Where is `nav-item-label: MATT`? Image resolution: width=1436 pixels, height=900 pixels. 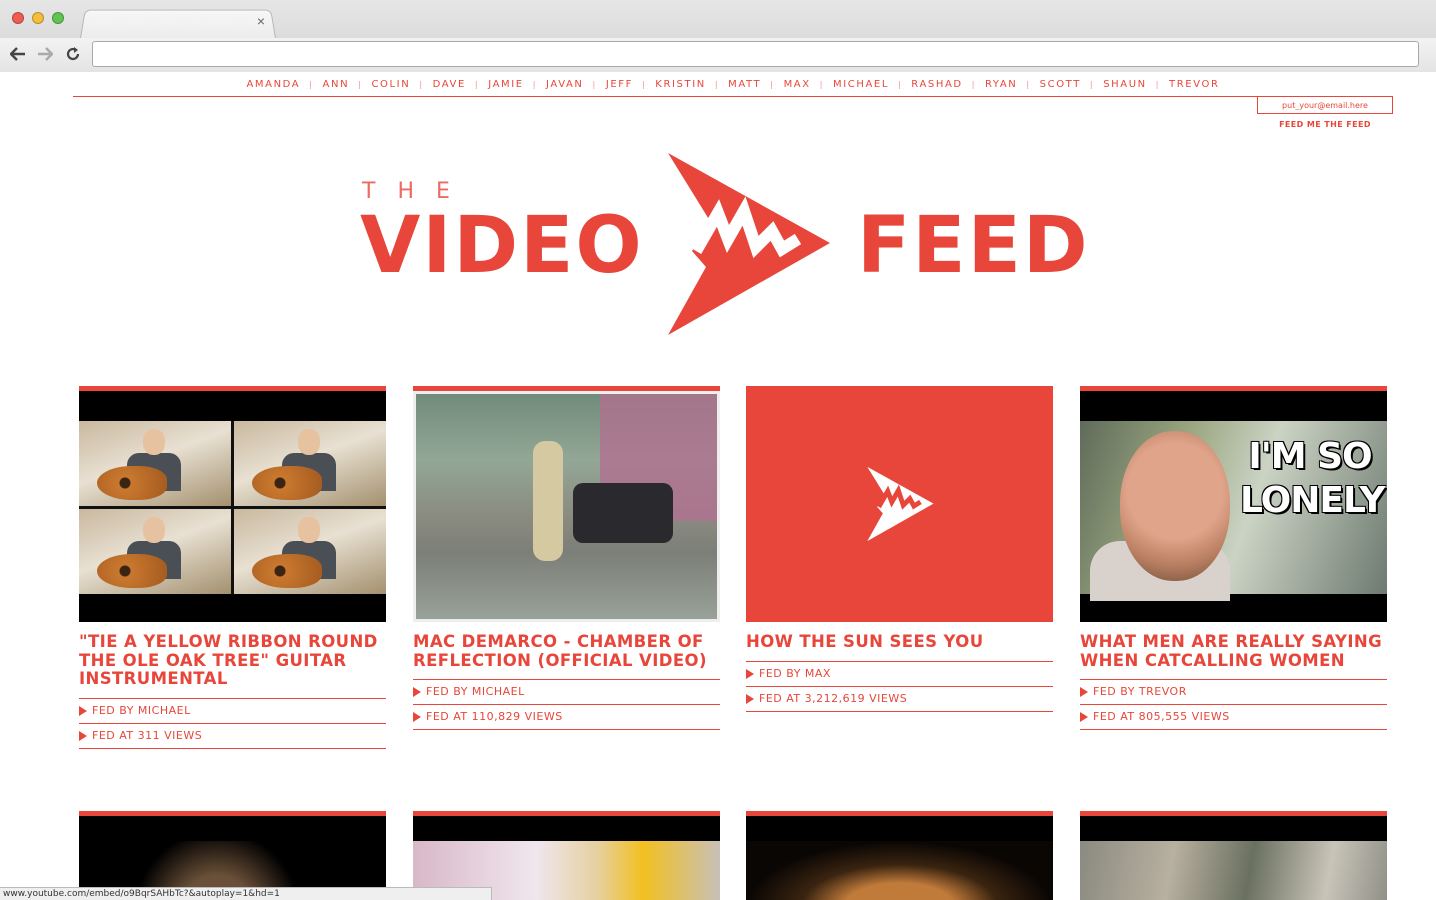 nav-item-label: MATT is located at coordinates (744, 84).